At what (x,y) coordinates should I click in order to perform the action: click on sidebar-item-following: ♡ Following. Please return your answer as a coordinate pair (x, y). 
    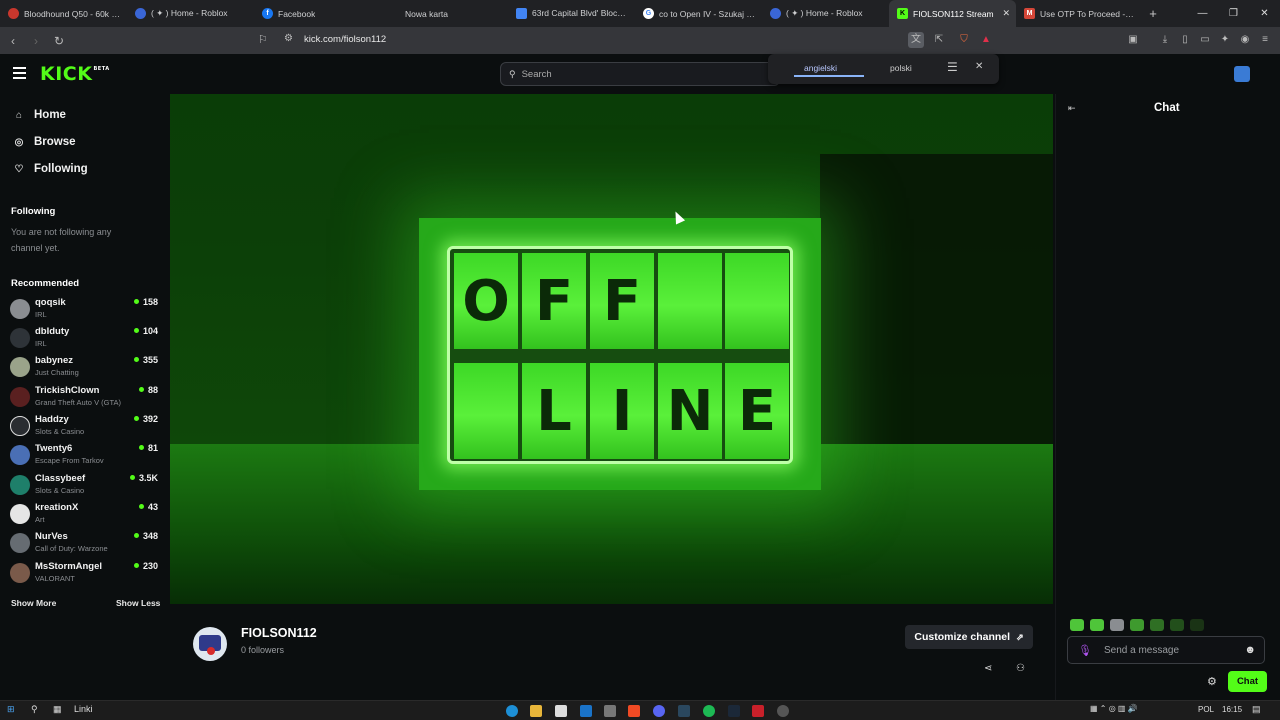
    Looking at the image, I should click on (50, 169).